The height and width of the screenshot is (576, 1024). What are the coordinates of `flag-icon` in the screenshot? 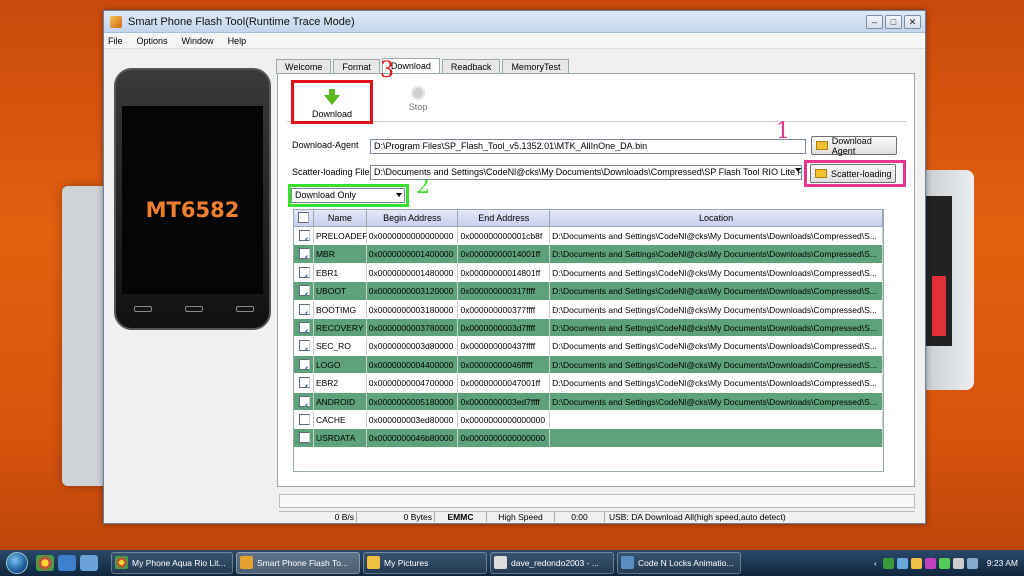 It's located at (972, 563).